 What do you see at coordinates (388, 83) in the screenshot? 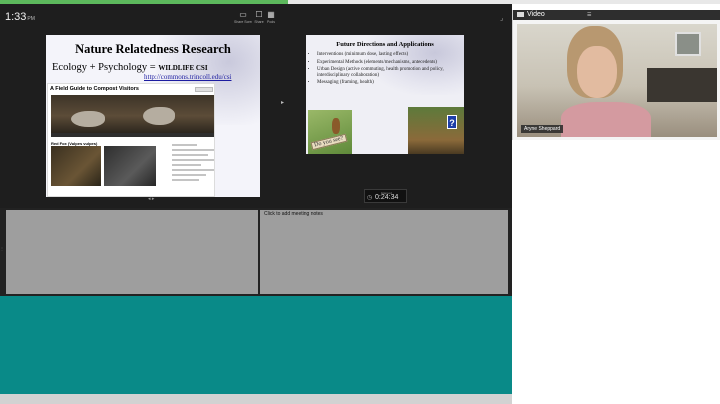
I see `slide-bullet: Messaging (framing, health)` at bounding box center [388, 83].